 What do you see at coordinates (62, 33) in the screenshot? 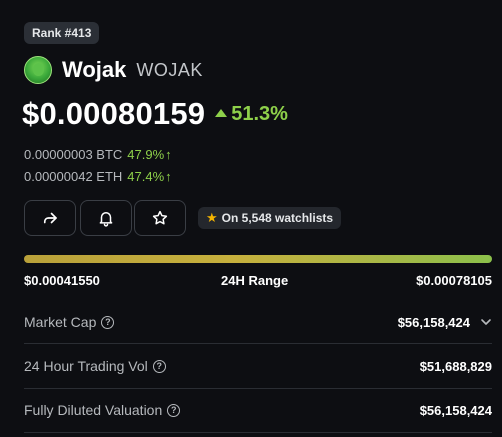
I see `rank-badge: Rank #413` at bounding box center [62, 33].